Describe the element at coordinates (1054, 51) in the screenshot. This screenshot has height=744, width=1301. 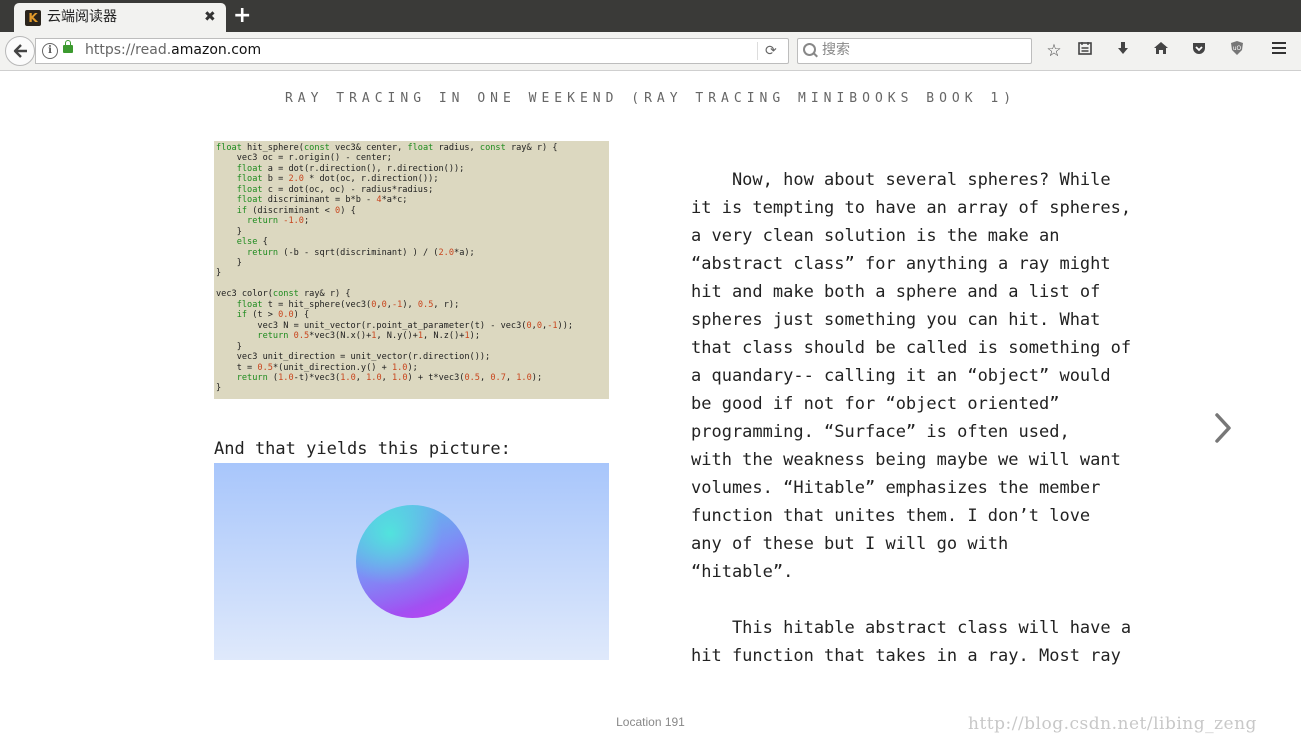
I see `bookmark-star-icon: ☆` at that location.